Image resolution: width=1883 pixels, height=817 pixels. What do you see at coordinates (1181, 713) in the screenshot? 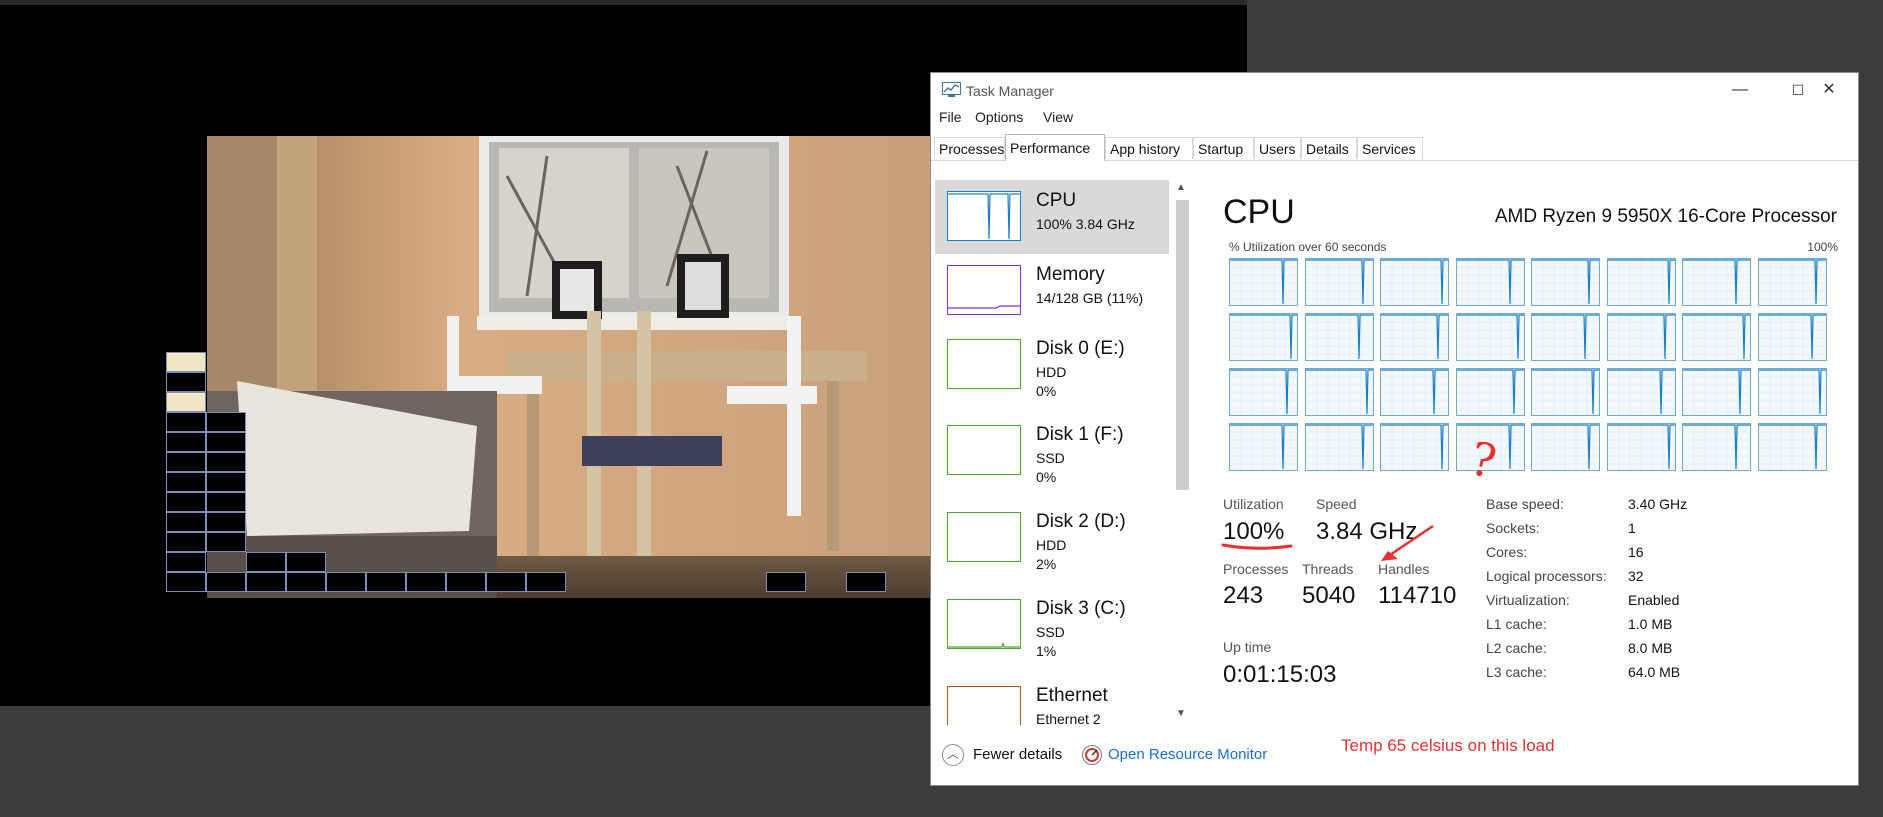
I see `scroll-down-arrow-icon: ▼` at bounding box center [1181, 713].